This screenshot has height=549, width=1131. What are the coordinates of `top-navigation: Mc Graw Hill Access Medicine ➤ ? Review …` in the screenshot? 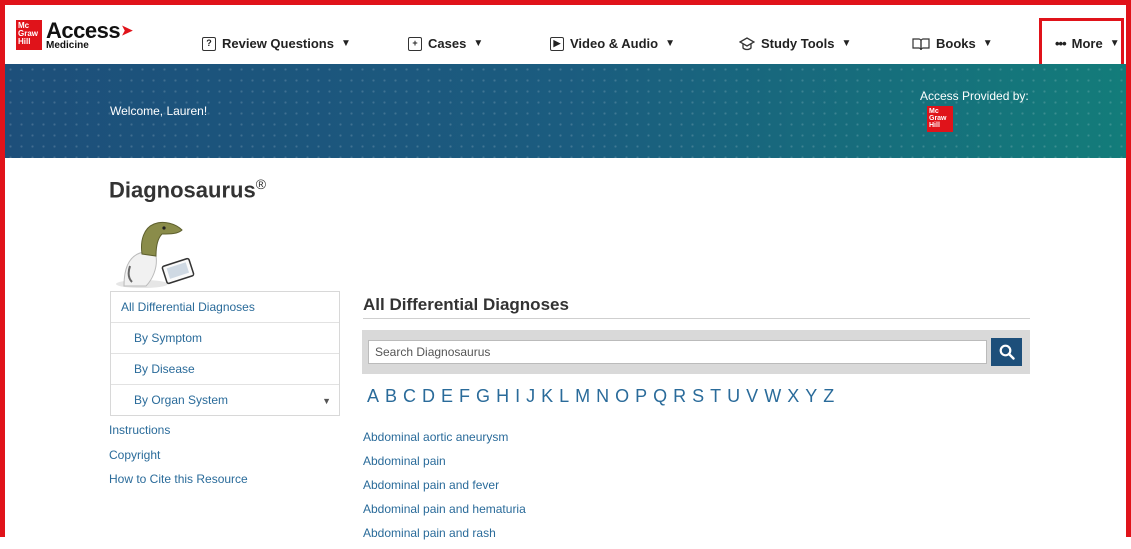 It's located at (565, 34).